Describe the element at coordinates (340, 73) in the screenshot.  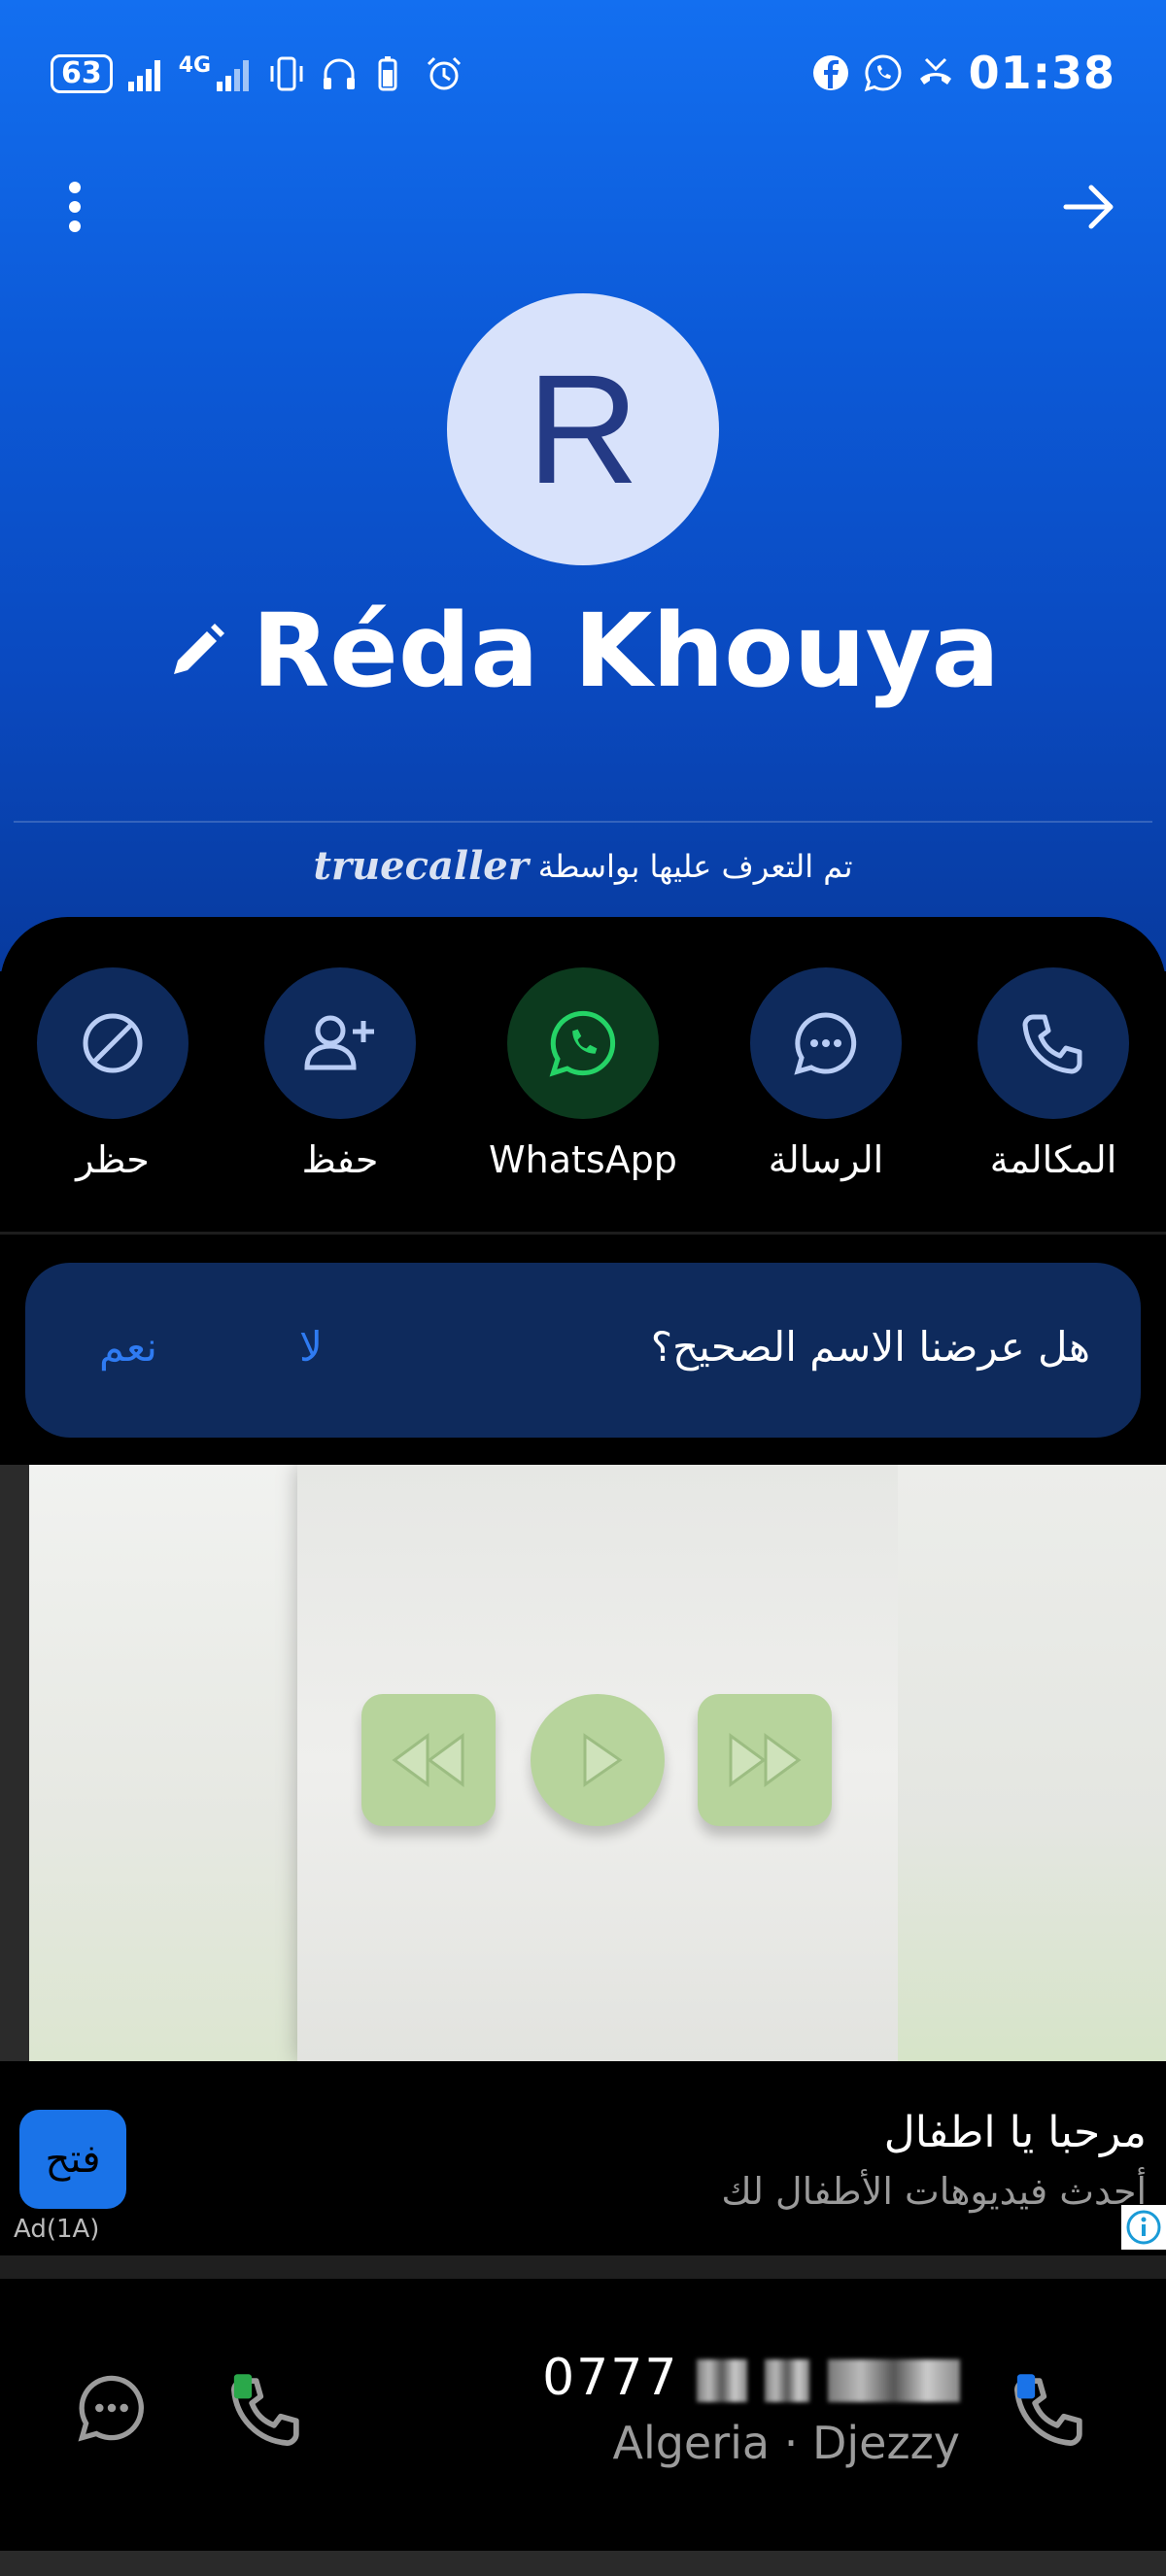
I see `headphones-icon` at that location.